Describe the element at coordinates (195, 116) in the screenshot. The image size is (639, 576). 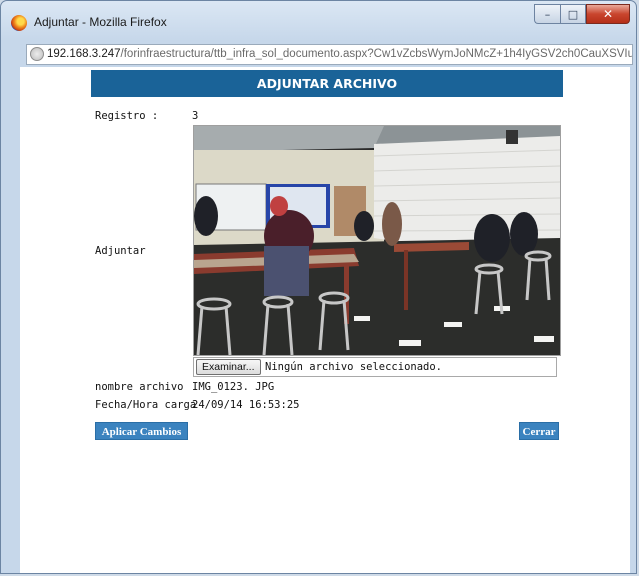
I see `registro-value: 3` at that location.